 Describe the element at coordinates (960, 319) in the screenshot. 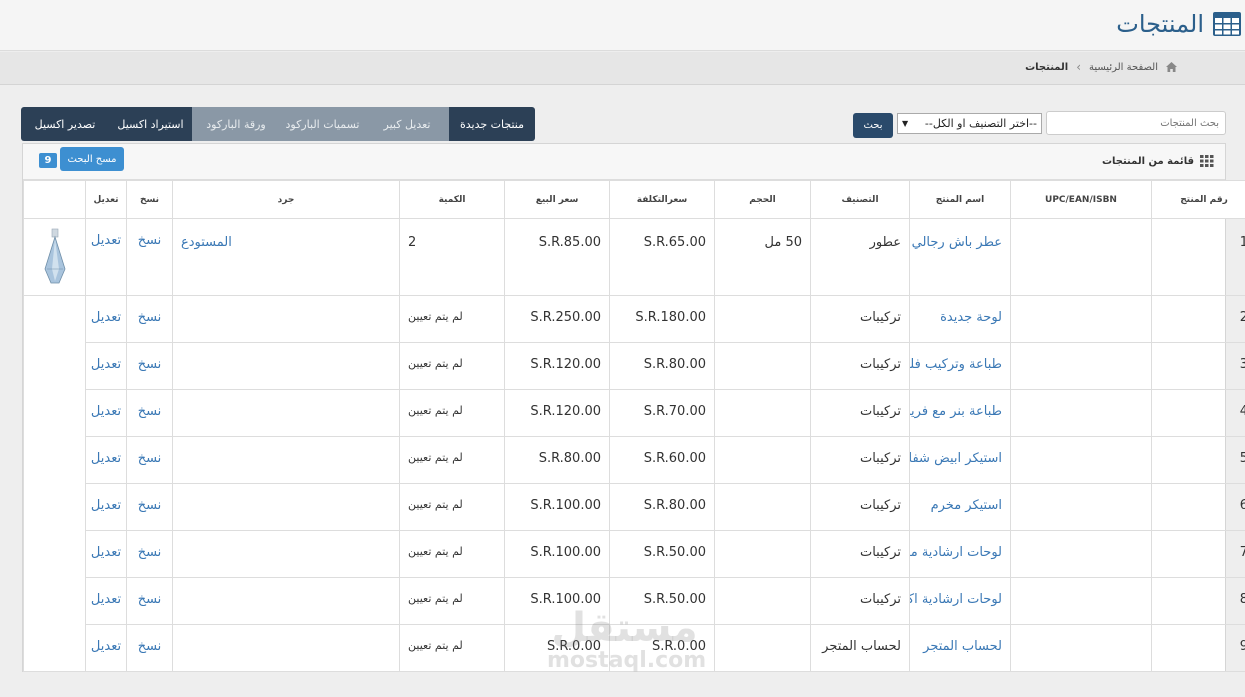

I see `product-name-link: لوحة جديدة` at that location.